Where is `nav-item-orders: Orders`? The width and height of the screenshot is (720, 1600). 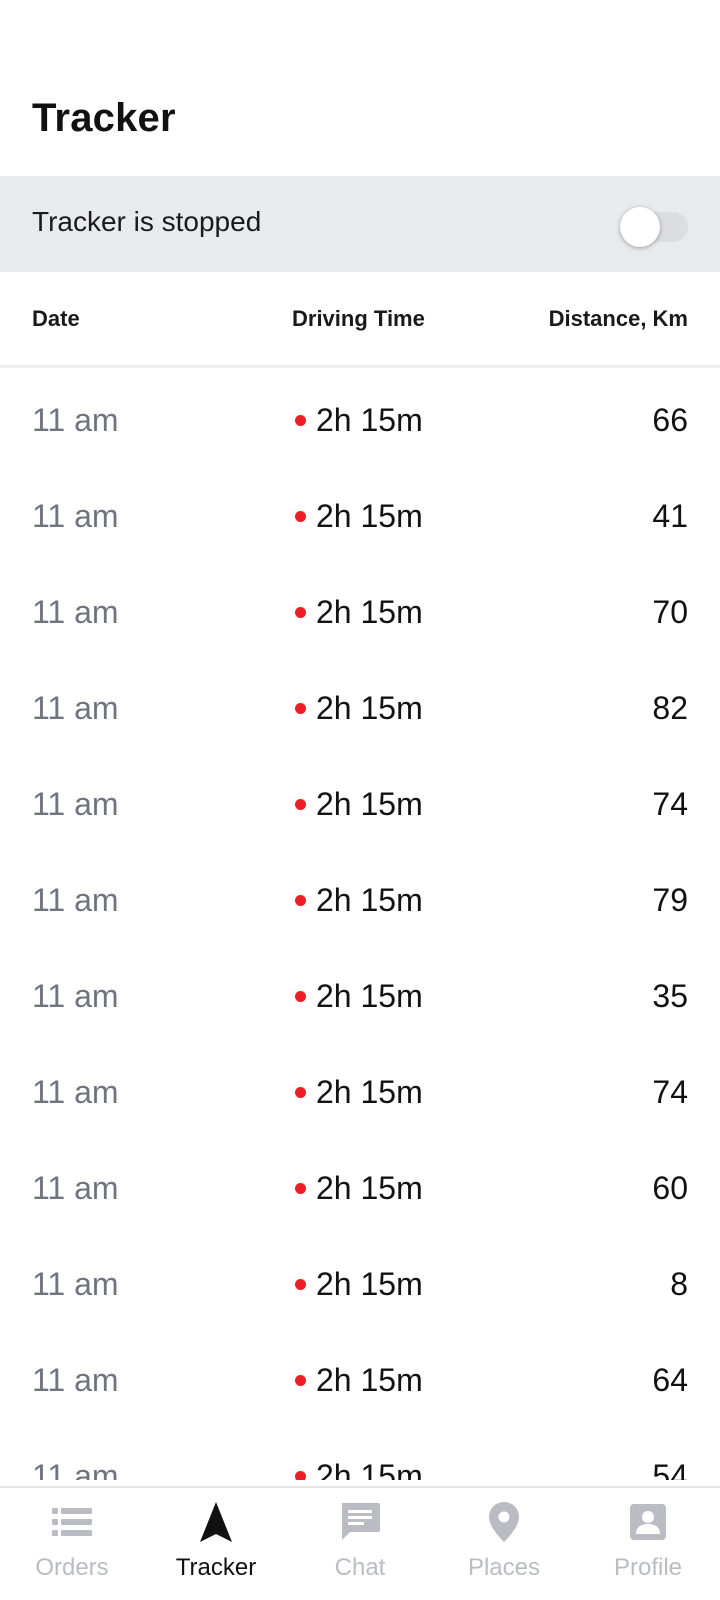
nav-item-orders: Orders is located at coordinates (72, 1544).